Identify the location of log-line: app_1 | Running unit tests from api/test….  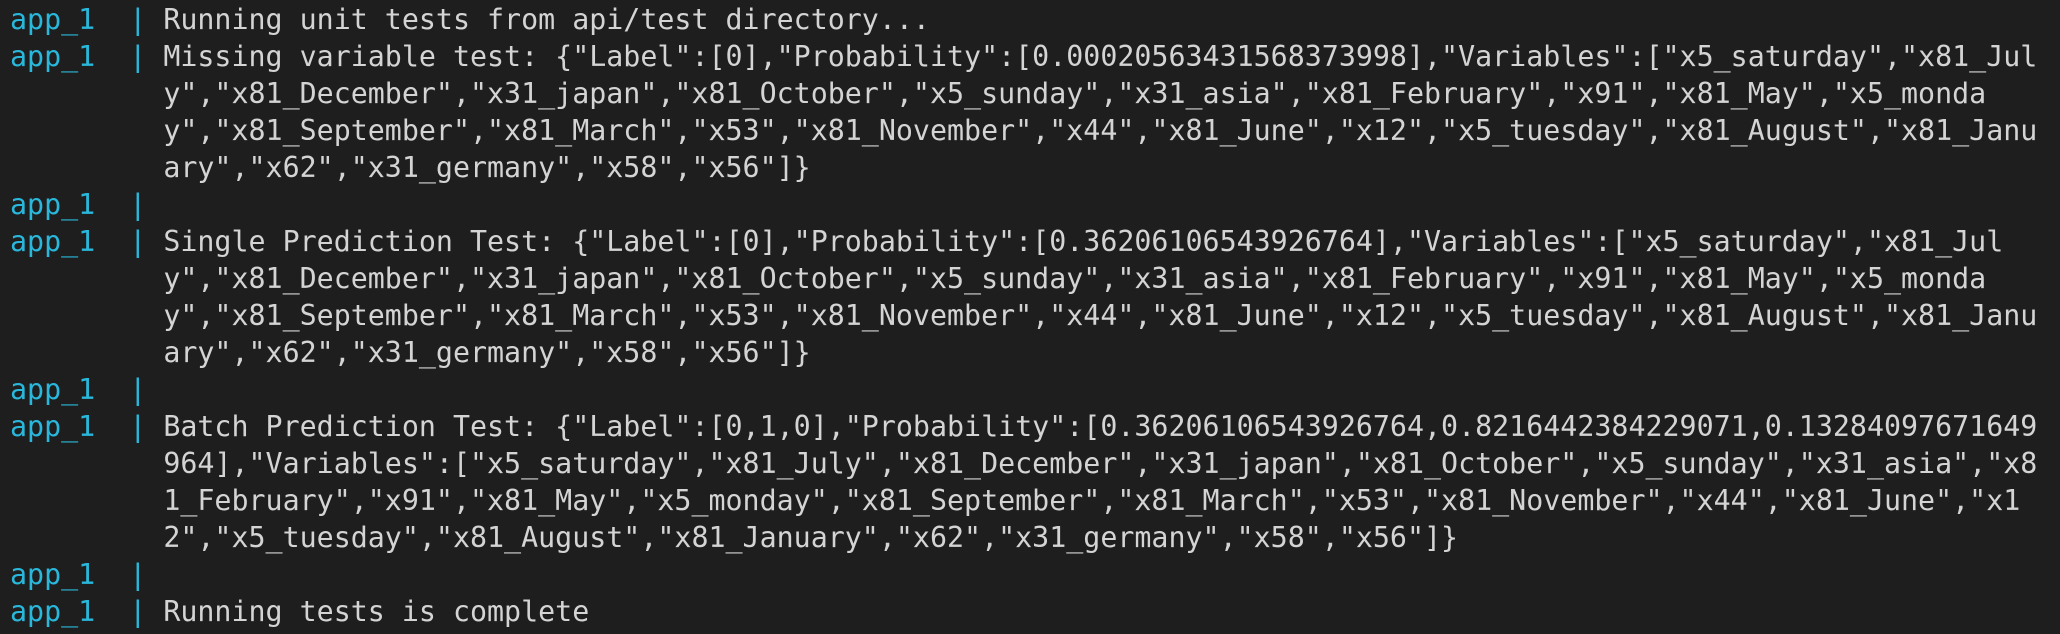
(1035, 19).